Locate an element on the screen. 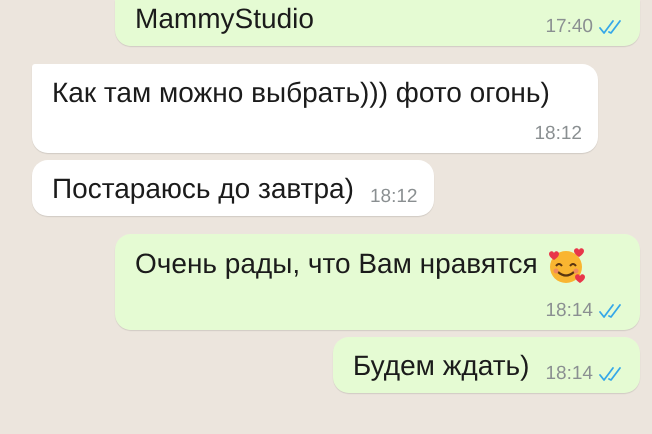  message-text: MammyStudio is located at coordinates (224, 18).